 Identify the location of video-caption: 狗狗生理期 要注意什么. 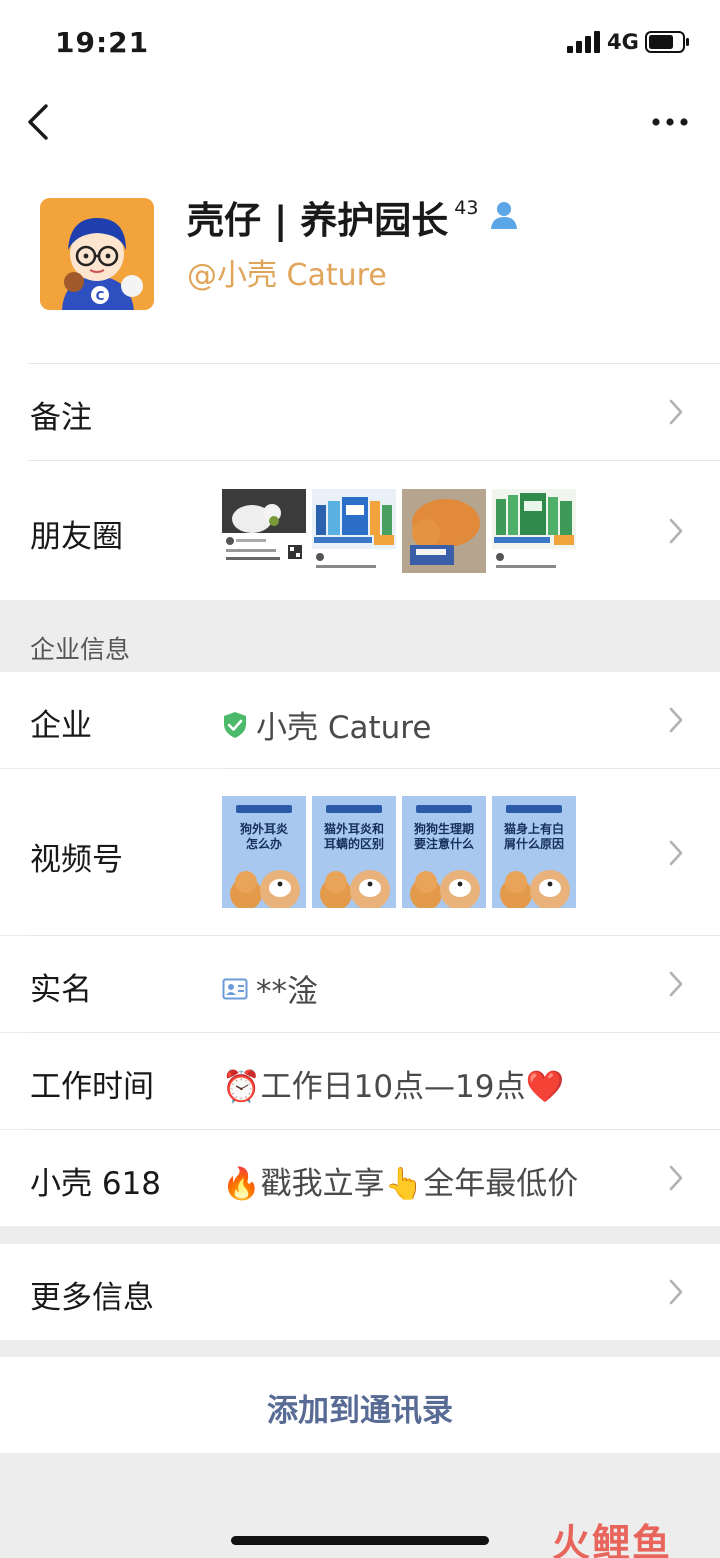
(444, 837).